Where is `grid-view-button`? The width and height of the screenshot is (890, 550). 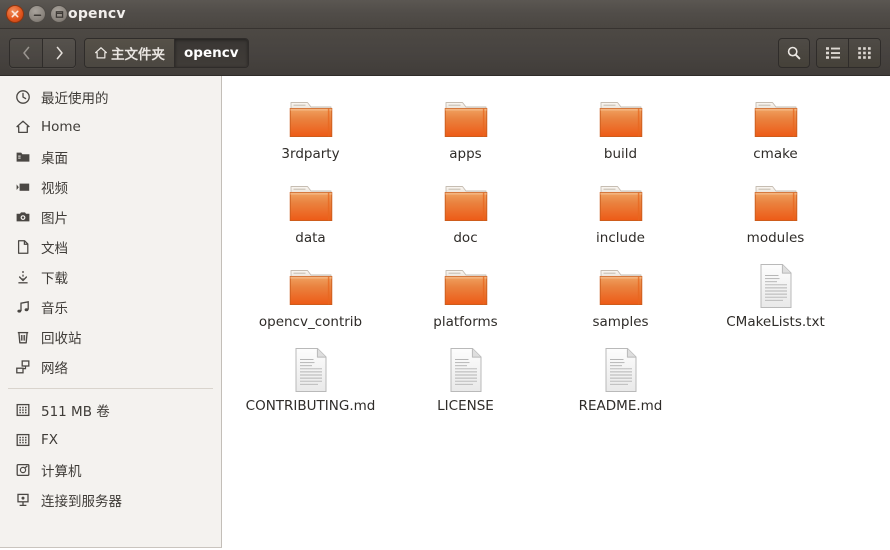 grid-view-button is located at coordinates (864, 53).